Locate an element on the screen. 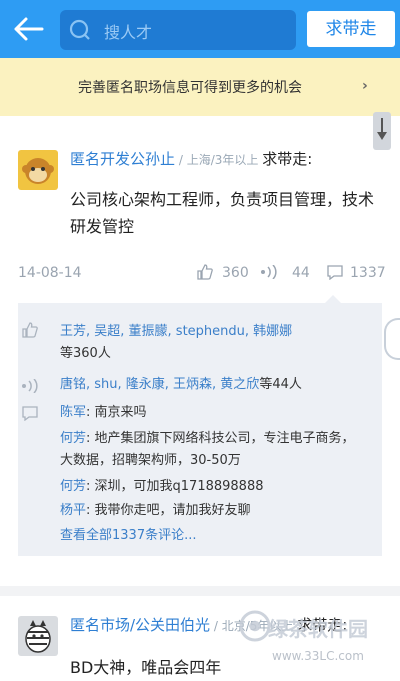 The image size is (400, 681). side-pull-tab is located at coordinates (392, 339).